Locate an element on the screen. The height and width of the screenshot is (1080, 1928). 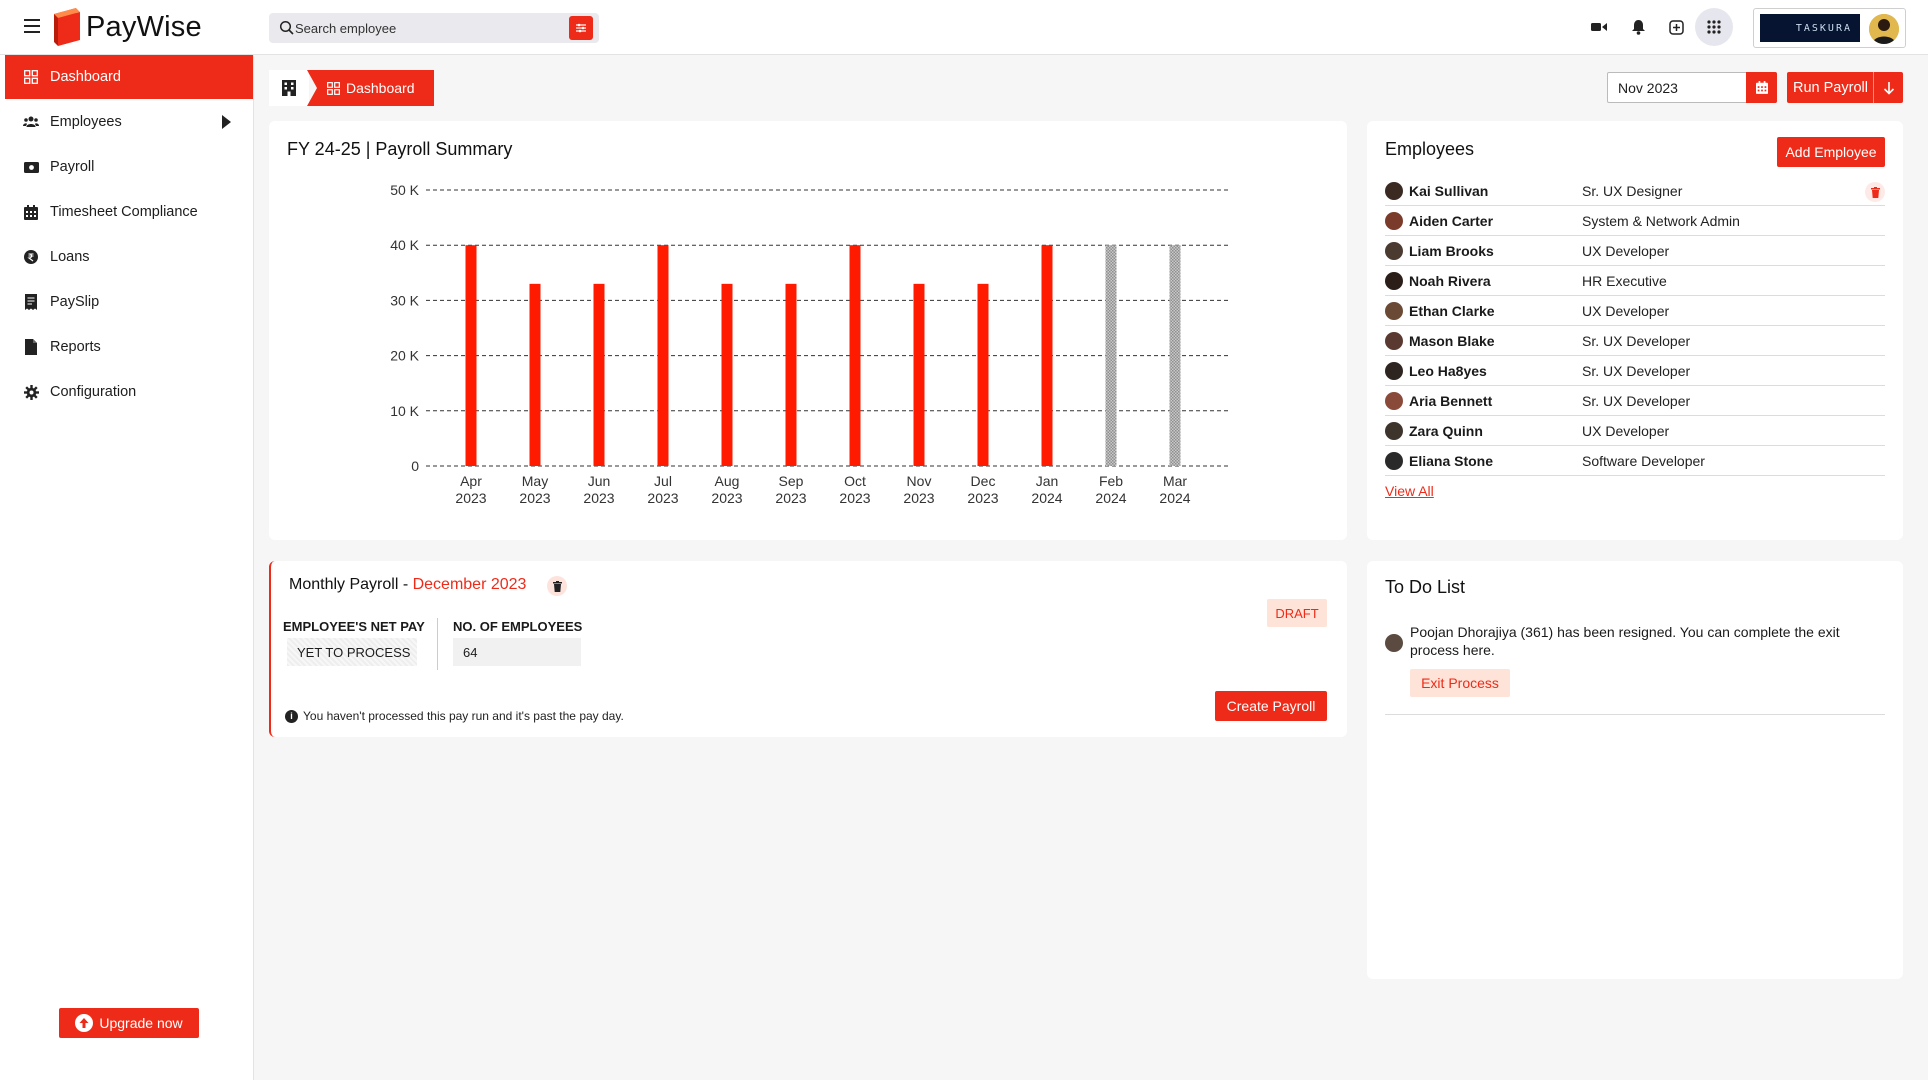
employee-name: Kai Sullivan is located at coordinates (1449, 190).